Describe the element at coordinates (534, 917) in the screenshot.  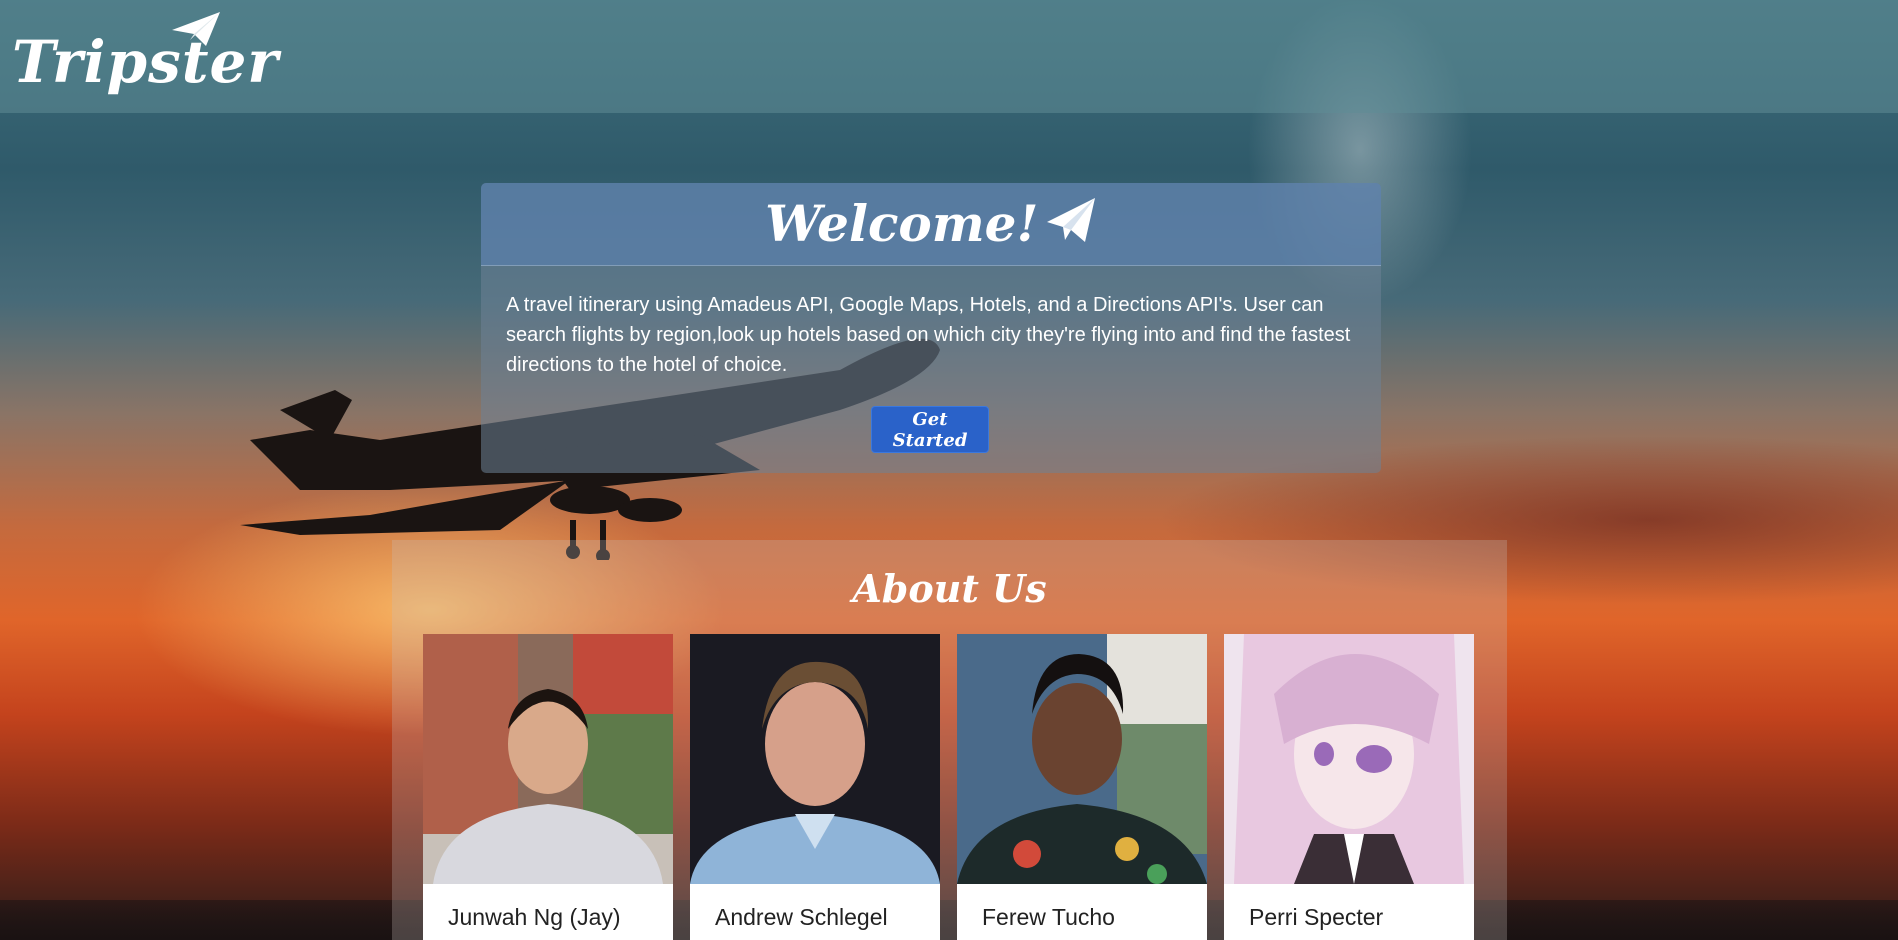
I see `member-name: Junwah Ng (Jay)` at that location.